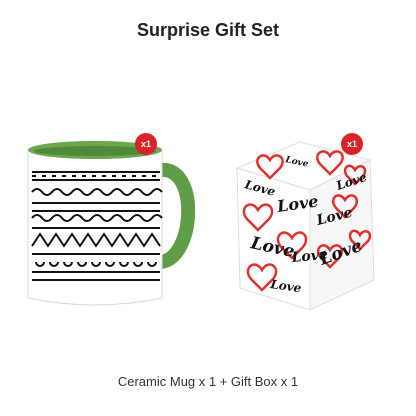 The image size is (416, 416). What do you see at coordinates (174, 215) in the screenshot?
I see `mug-handle` at bounding box center [174, 215].